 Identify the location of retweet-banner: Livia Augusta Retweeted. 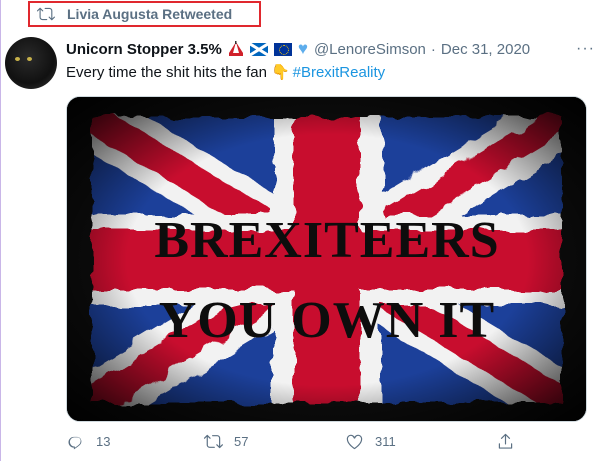
(144, 14).